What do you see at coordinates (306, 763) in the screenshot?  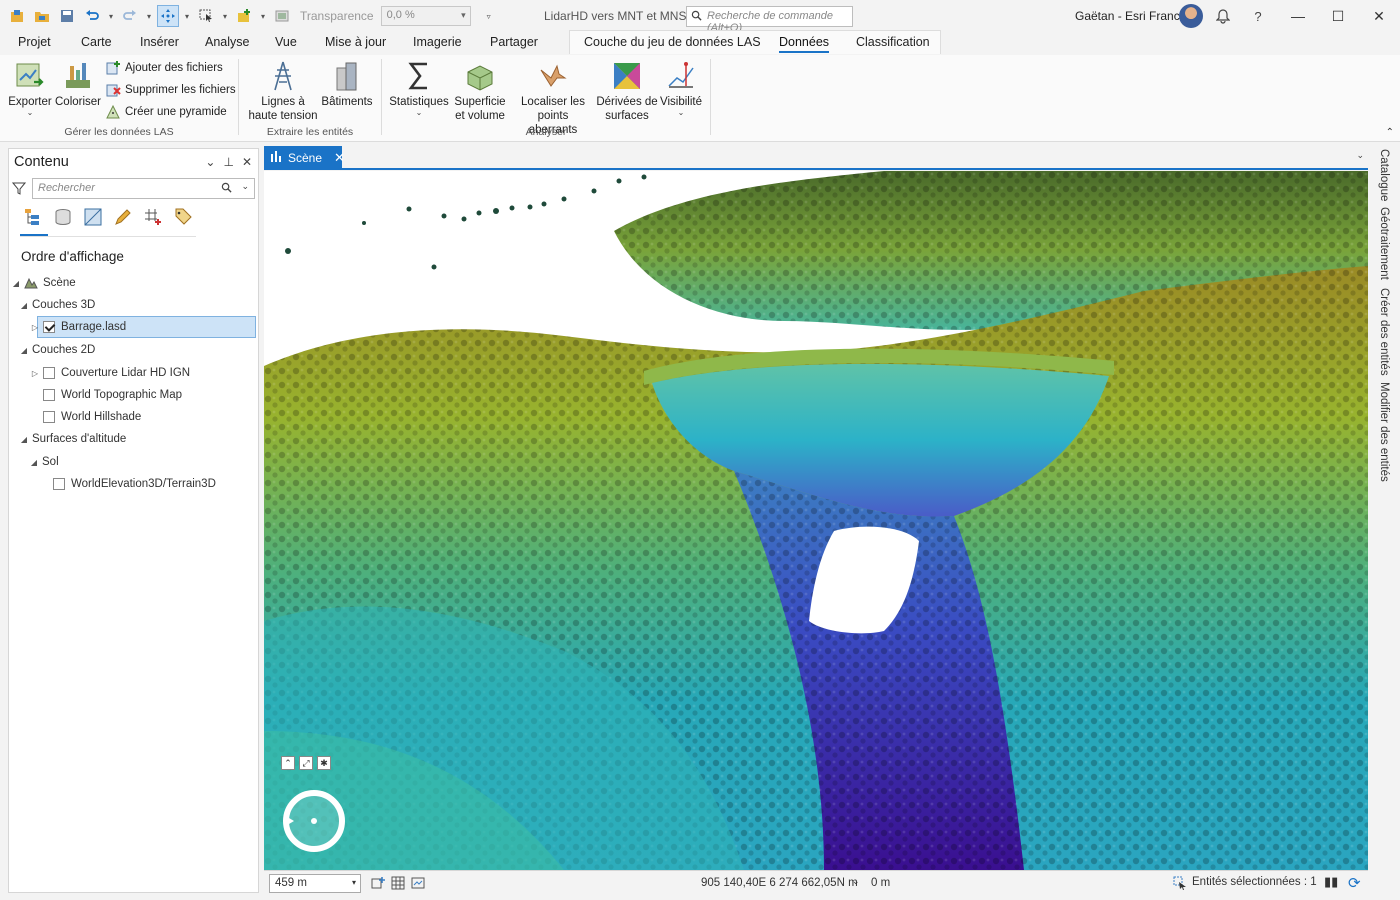 I see `full-extent-icon: ⤢` at bounding box center [306, 763].